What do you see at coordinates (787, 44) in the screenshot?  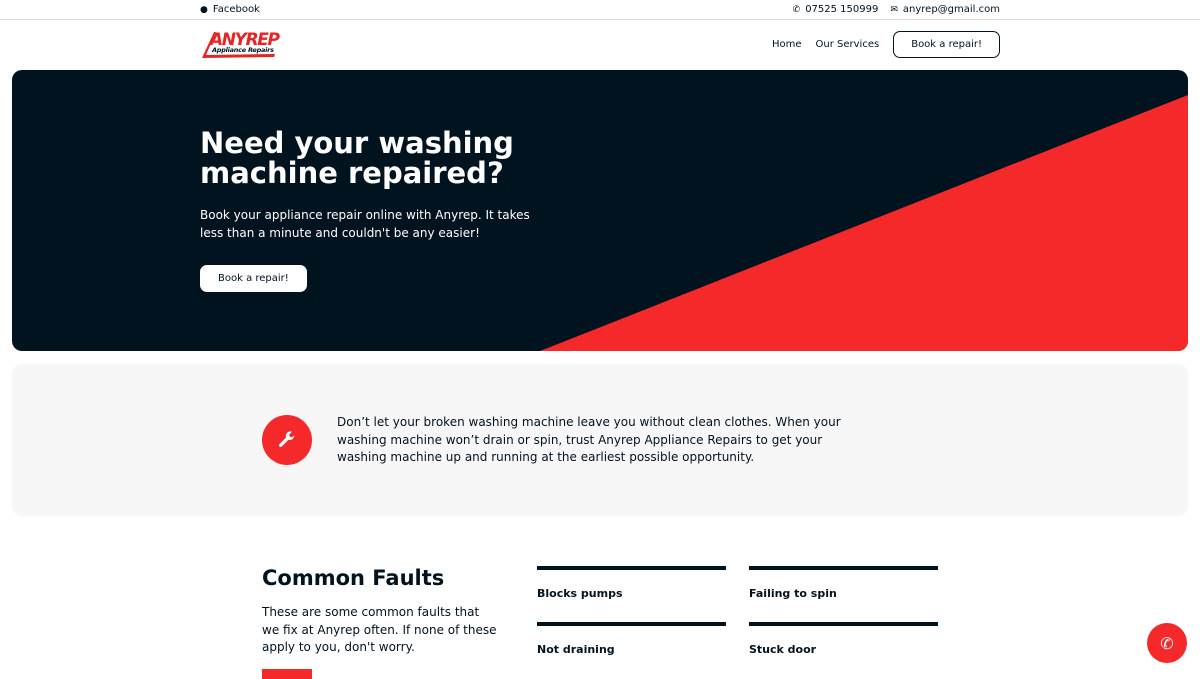 I see `nav-home: Home` at bounding box center [787, 44].